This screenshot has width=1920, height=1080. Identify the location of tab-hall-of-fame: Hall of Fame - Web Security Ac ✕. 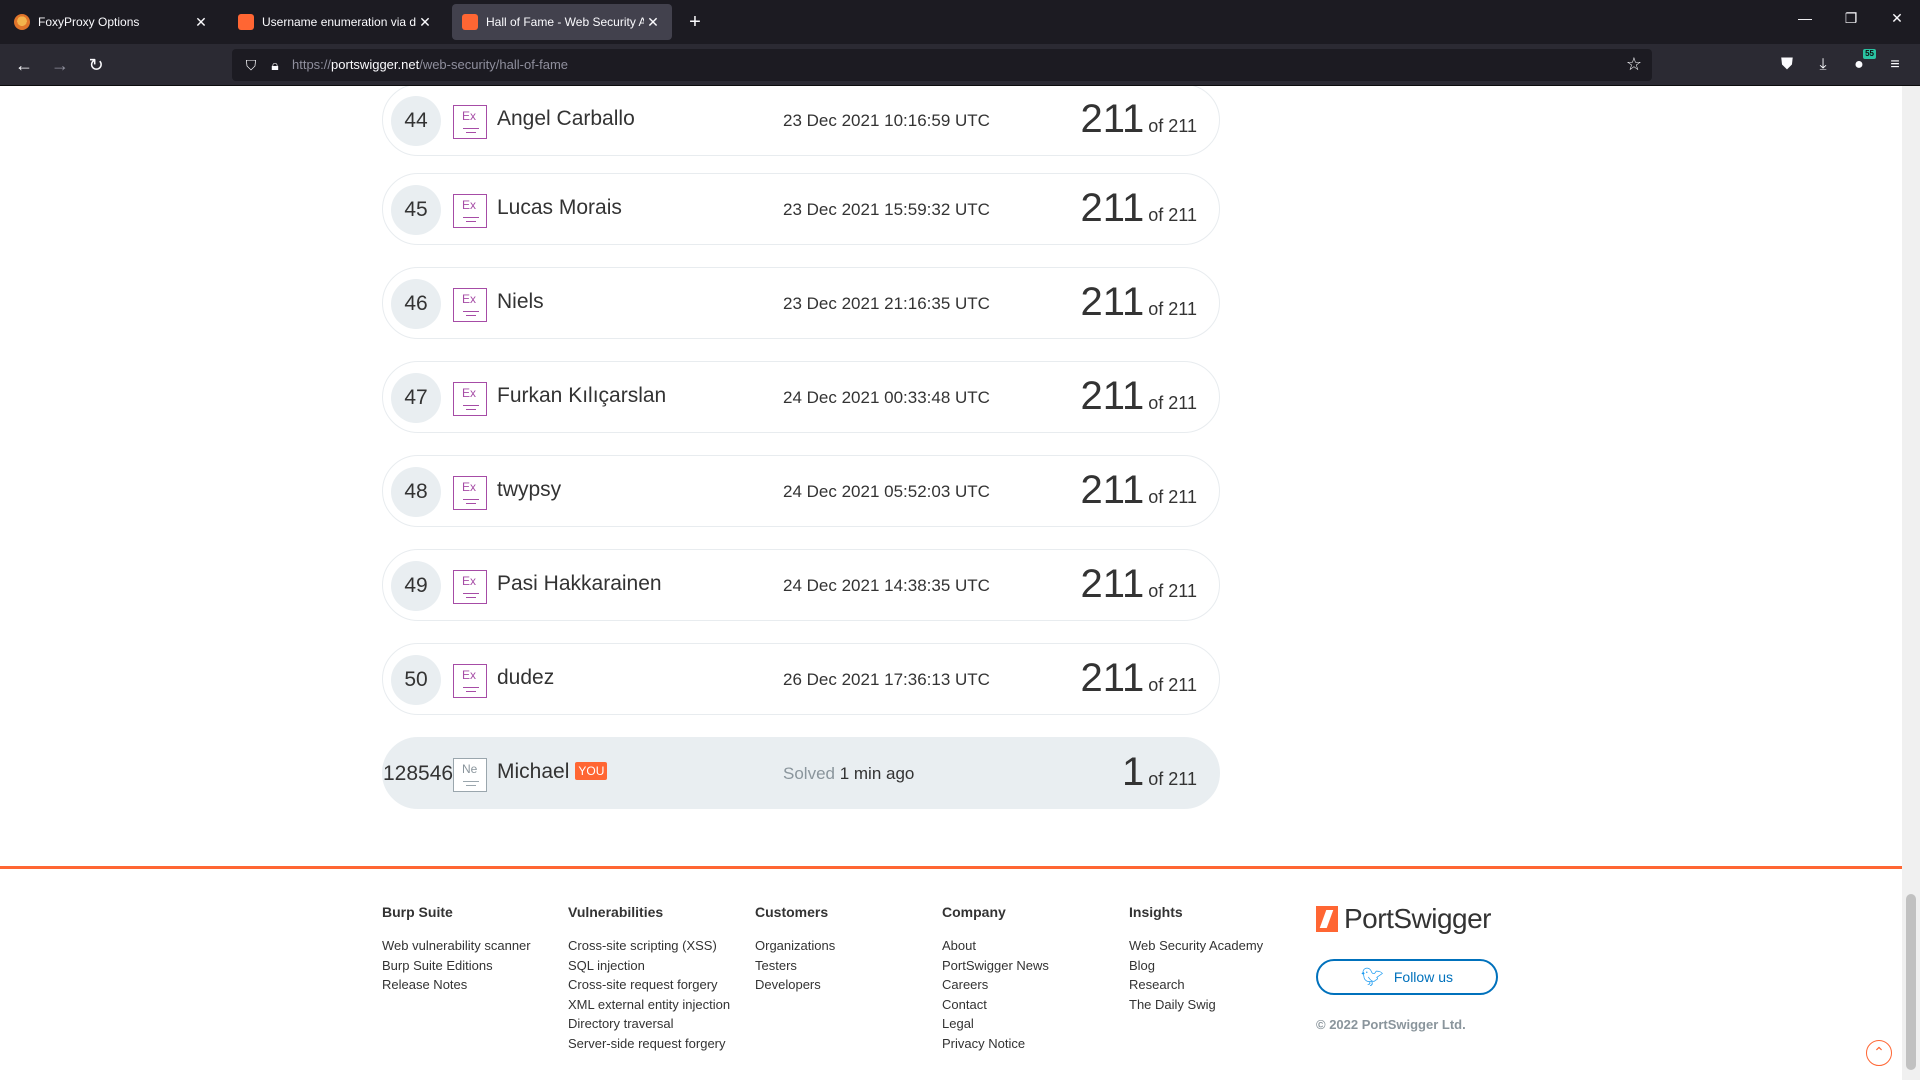
(562, 22).